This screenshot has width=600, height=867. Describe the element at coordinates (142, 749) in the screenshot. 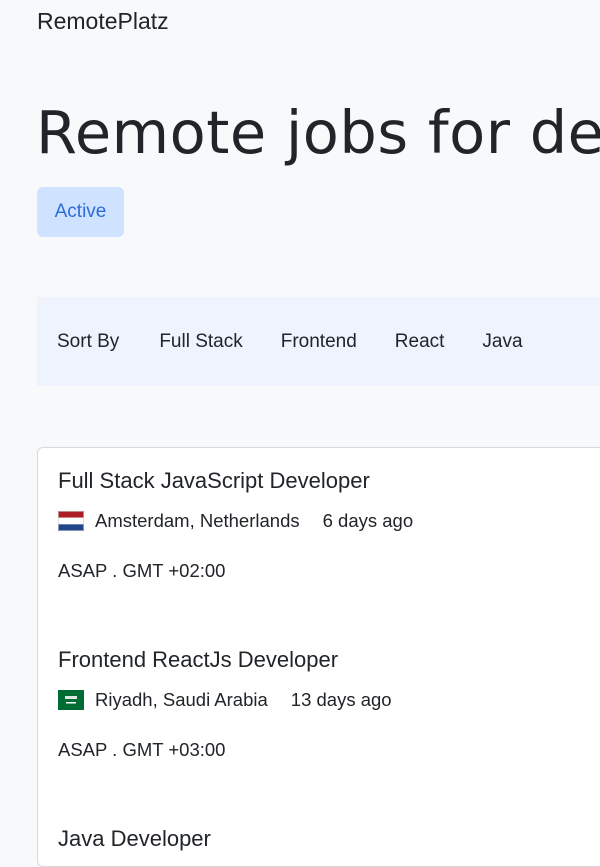

I see `job-availability-timezone: ASAP . GMT +03:00` at that location.